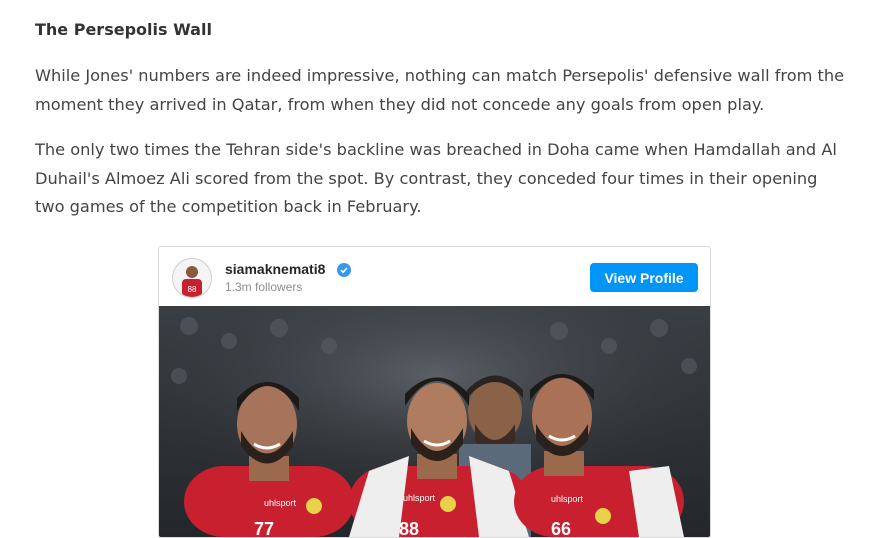 This screenshot has width=871, height=538. What do you see at coordinates (419, 498) in the screenshot?
I see `sponsor-label-center: uhlsport` at bounding box center [419, 498].